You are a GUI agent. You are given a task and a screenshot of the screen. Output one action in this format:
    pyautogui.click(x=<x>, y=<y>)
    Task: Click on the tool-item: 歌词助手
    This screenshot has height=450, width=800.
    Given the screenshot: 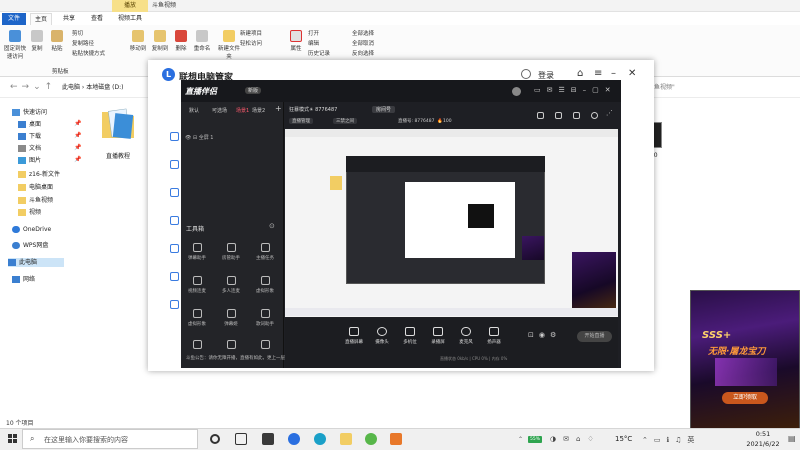 What is the action you would take?
    pyautogui.click(x=265, y=318)
    